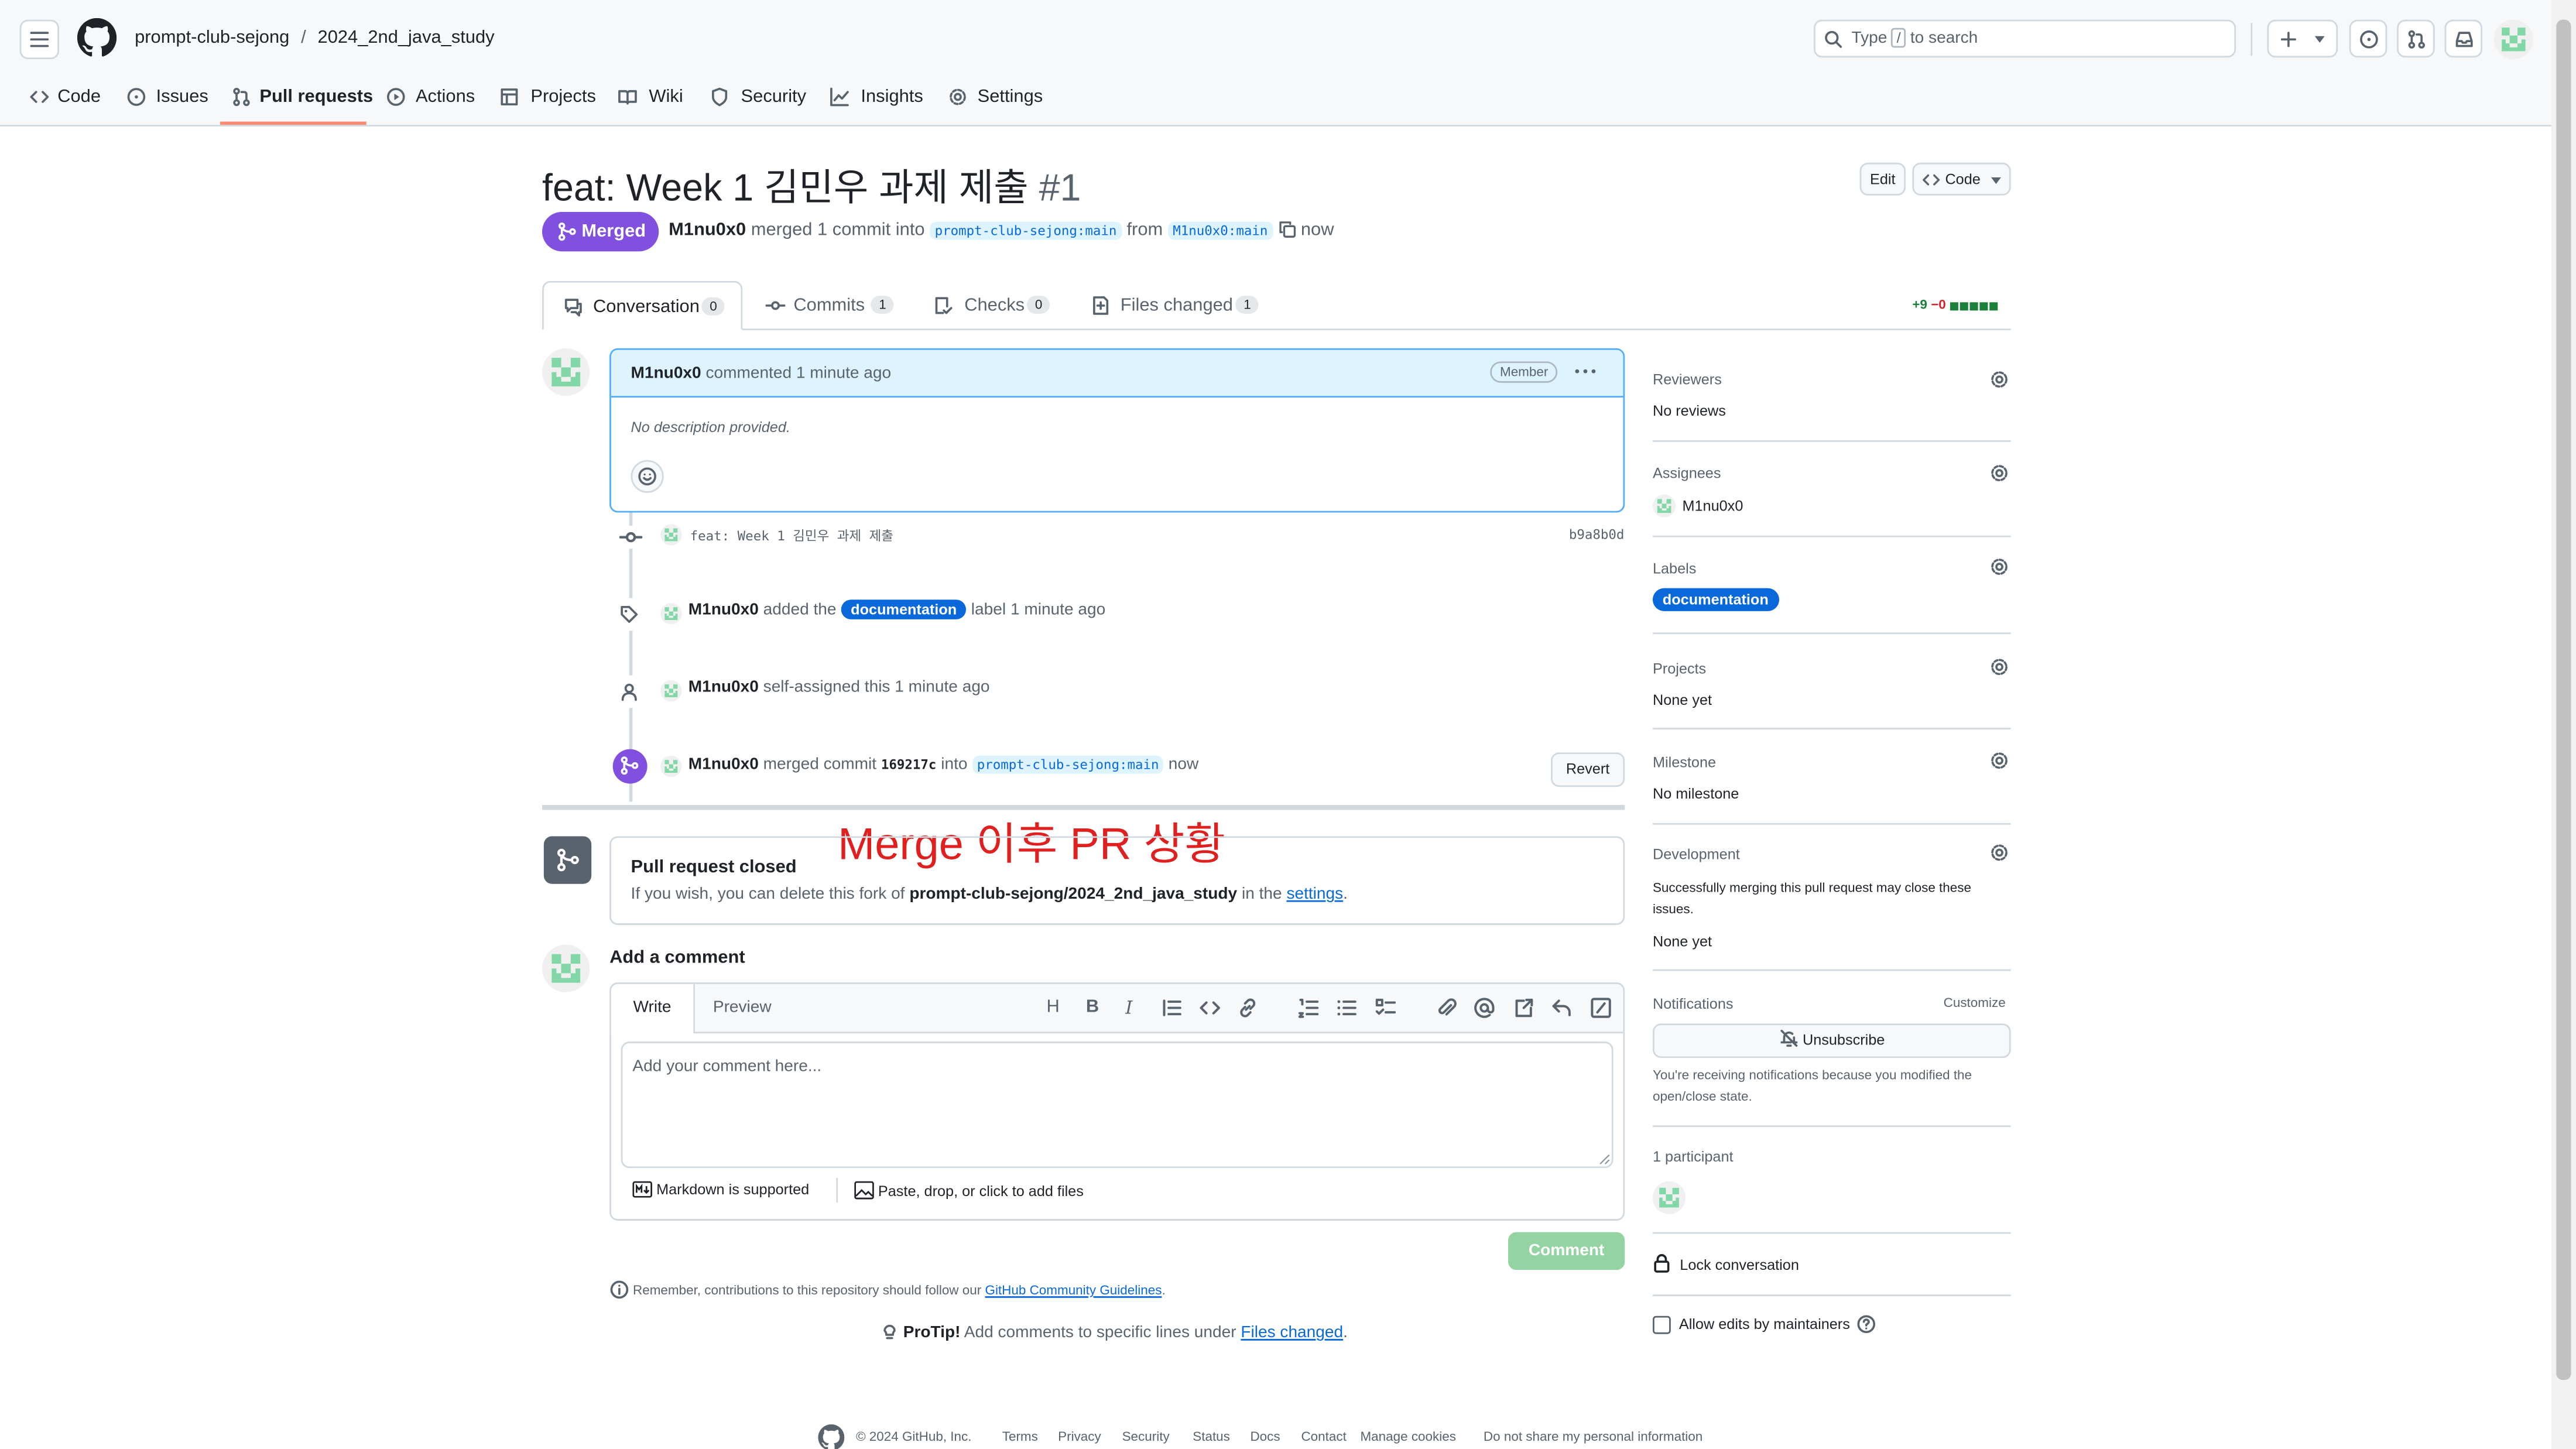 This screenshot has height=1449, width=2576. I want to click on scrollbar-thumb, so click(2563, 700).